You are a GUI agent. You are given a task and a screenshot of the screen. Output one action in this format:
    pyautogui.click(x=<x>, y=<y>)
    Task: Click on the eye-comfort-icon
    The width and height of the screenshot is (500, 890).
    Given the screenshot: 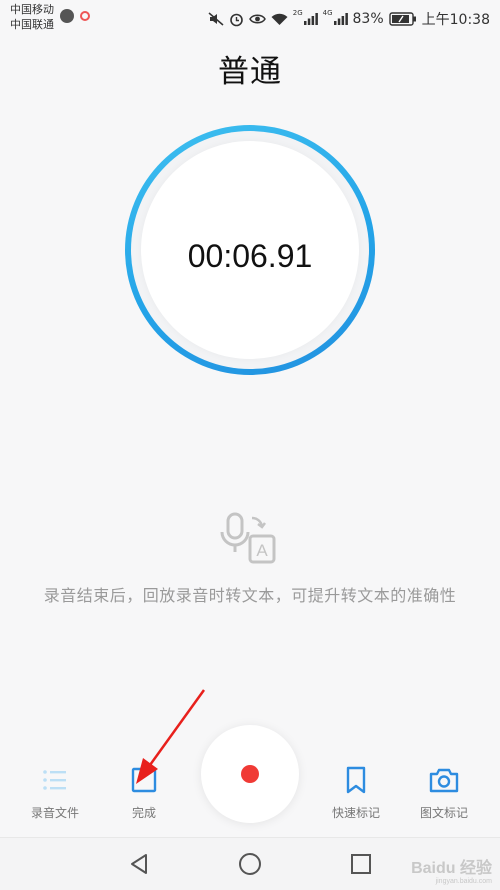 What is the action you would take?
    pyautogui.click(x=257, y=19)
    